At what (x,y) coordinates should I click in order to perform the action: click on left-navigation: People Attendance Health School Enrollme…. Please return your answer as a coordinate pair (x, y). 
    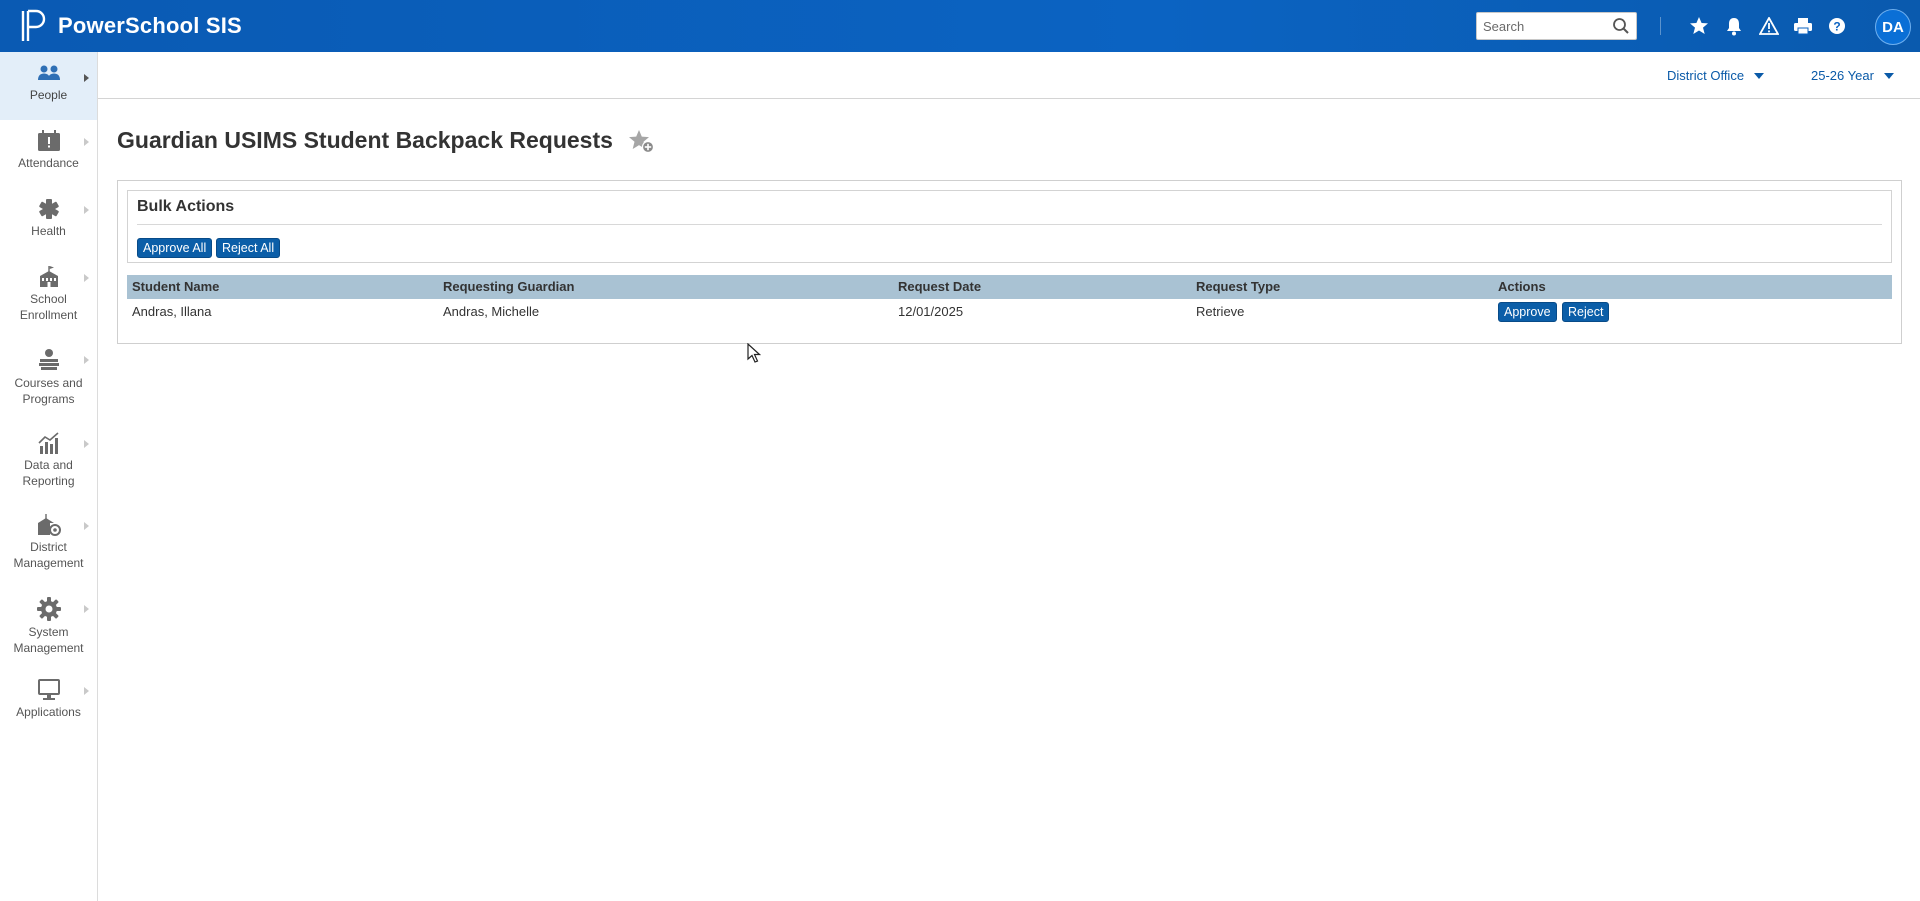
    Looking at the image, I should click on (49, 476).